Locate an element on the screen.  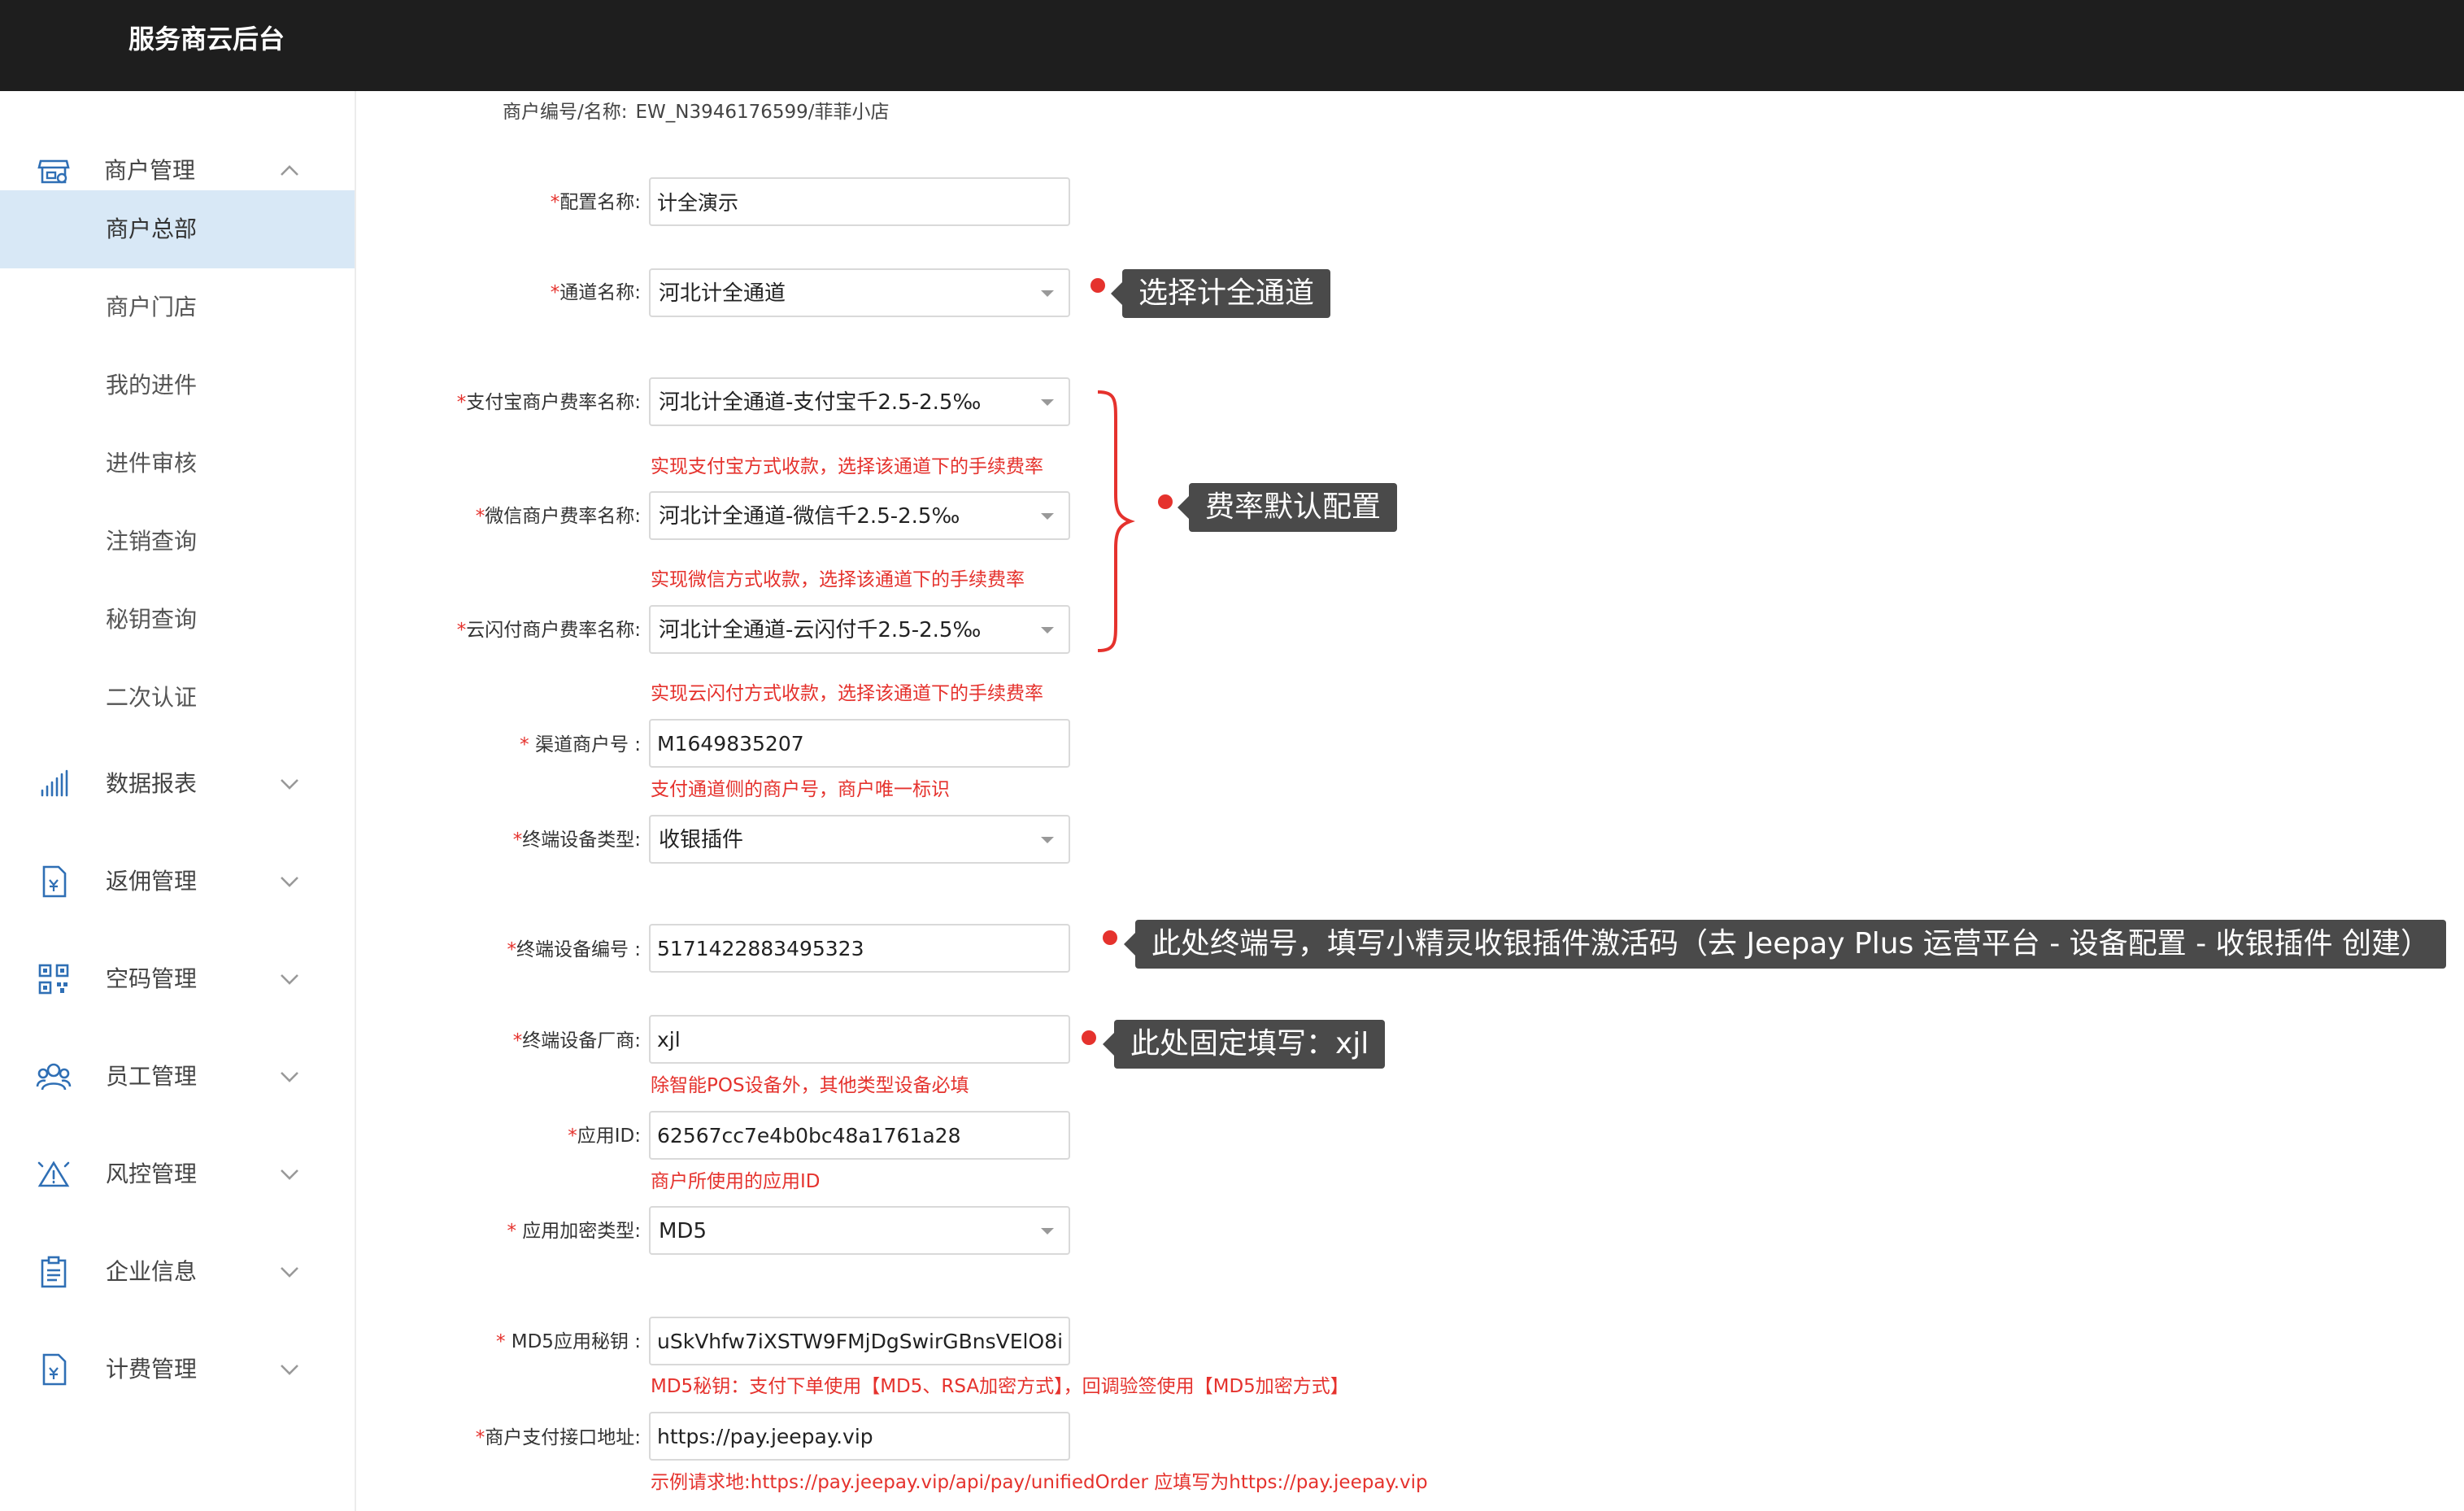
annotation-channel: 选择计全通道 is located at coordinates (1220, 293).